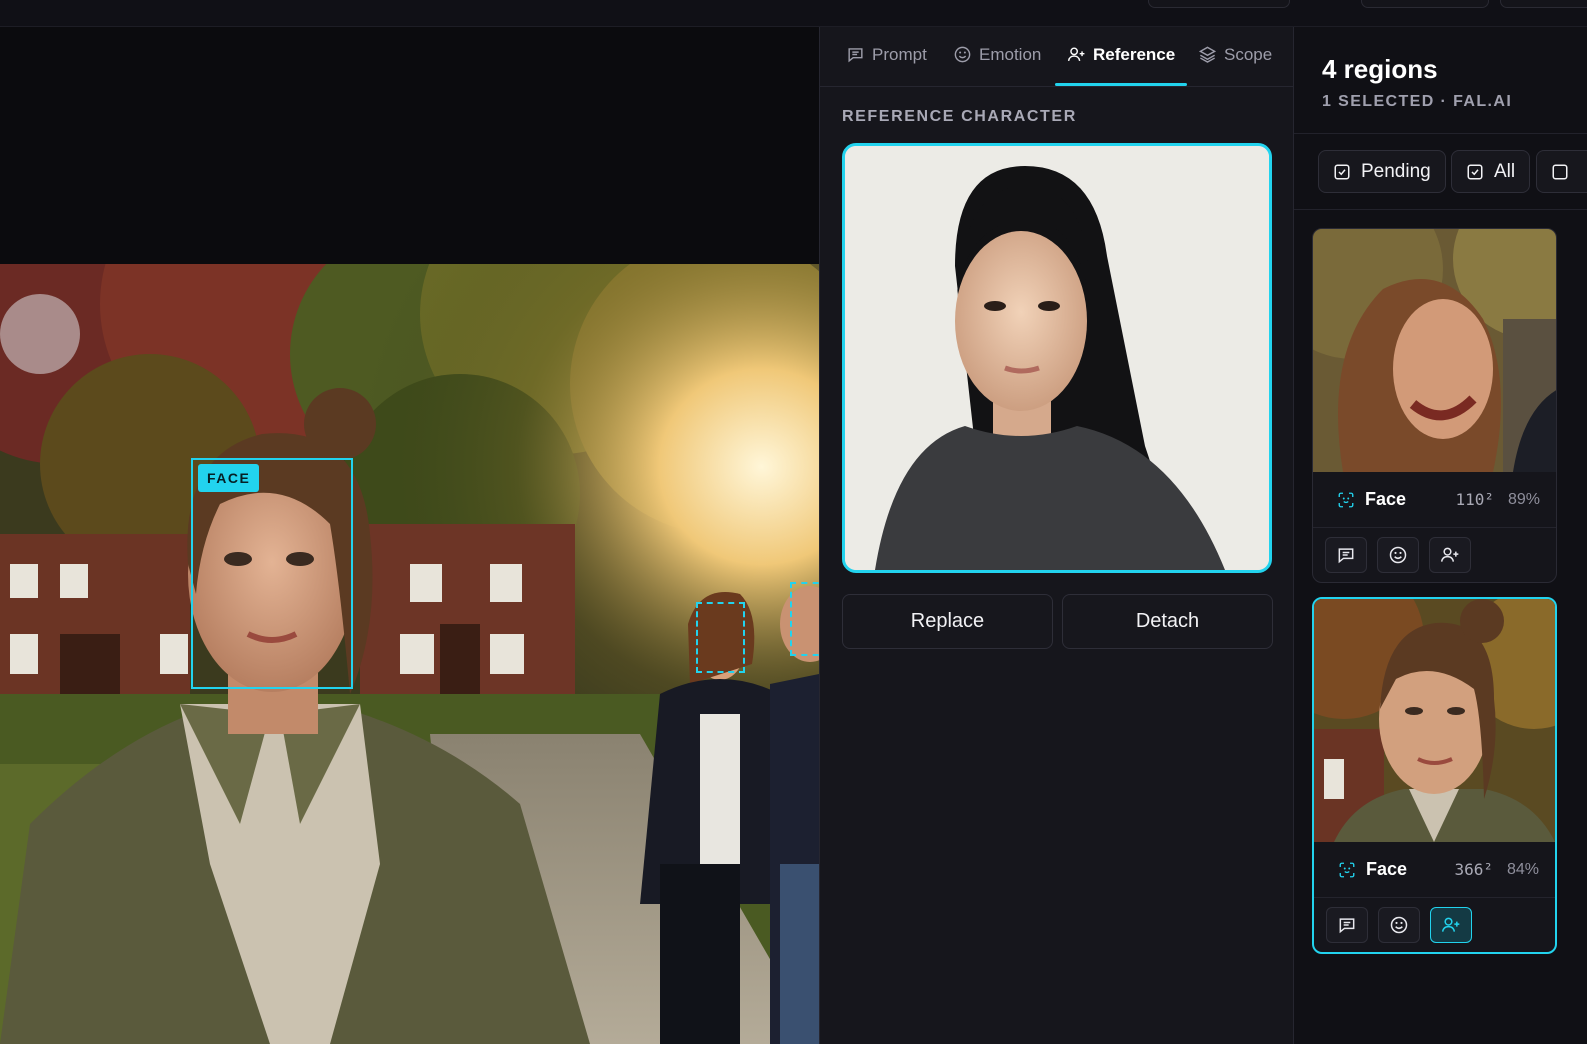  What do you see at coordinates (1134, 54) in the screenshot?
I see `tab-label: Reference` at bounding box center [1134, 54].